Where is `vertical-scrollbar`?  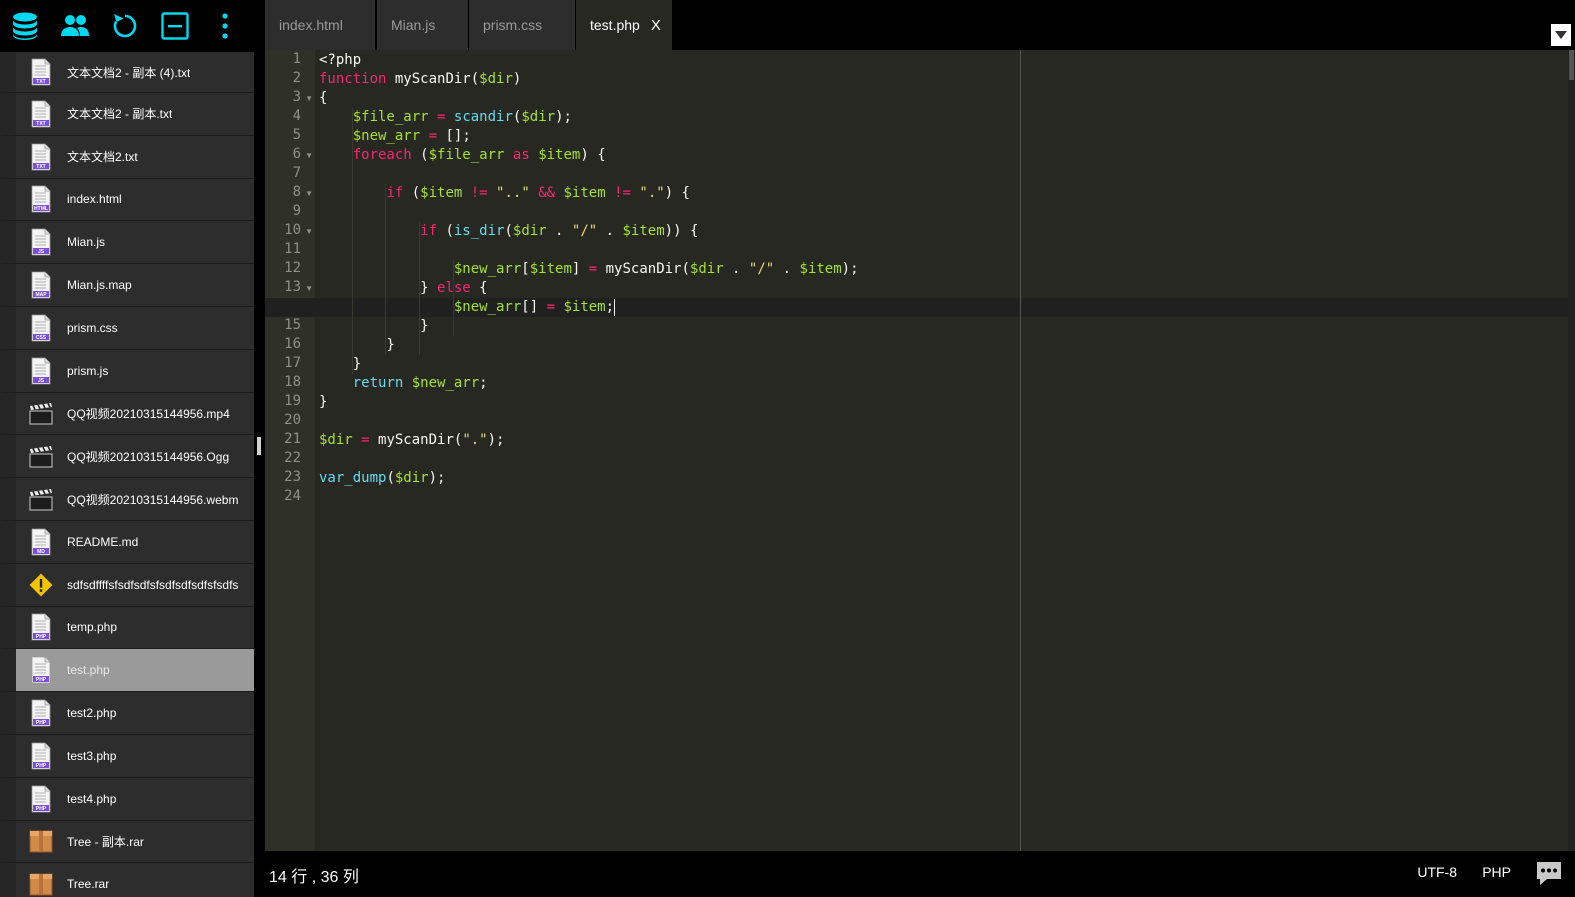
vertical-scrollbar is located at coordinates (1571, 450).